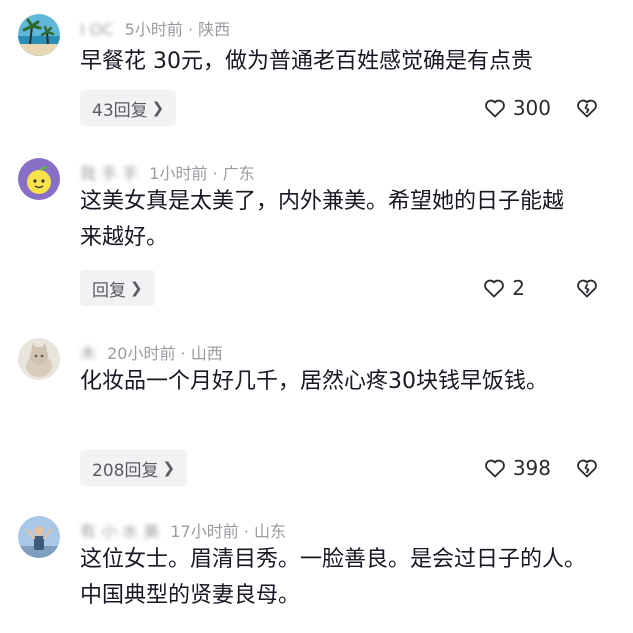 This screenshot has width=633, height=633. I want to click on view-replies-button: 43回复 ❯, so click(128, 108).